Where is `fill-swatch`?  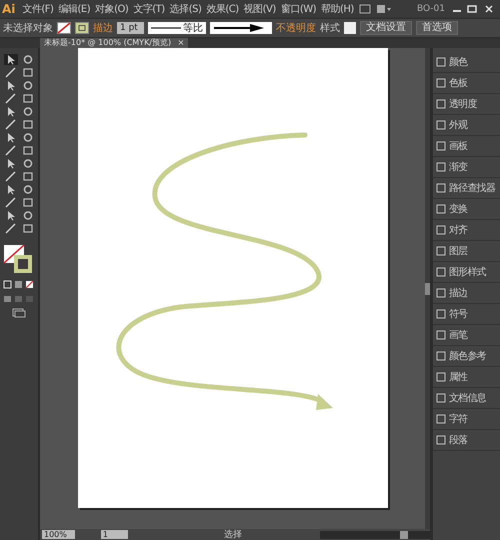
fill-swatch is located at coordinates (64, 28).